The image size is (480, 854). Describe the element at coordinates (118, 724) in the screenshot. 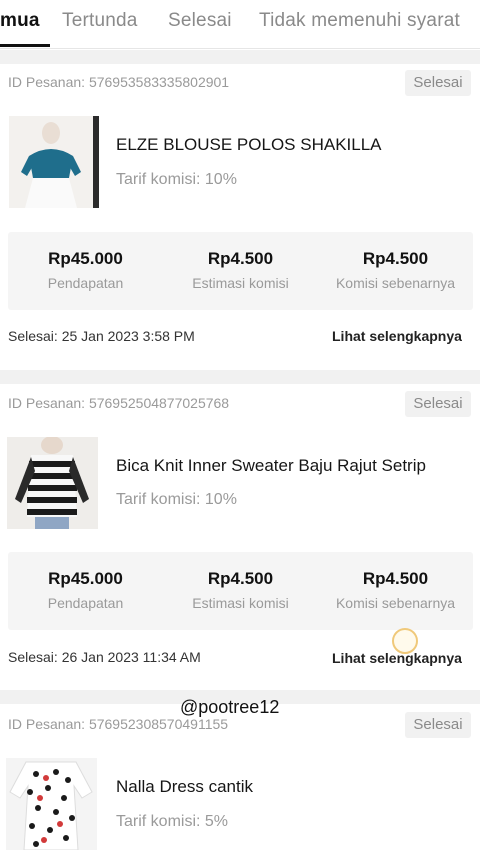

I see `order-id: ID Pesanan: 576952308570491155` at that location.